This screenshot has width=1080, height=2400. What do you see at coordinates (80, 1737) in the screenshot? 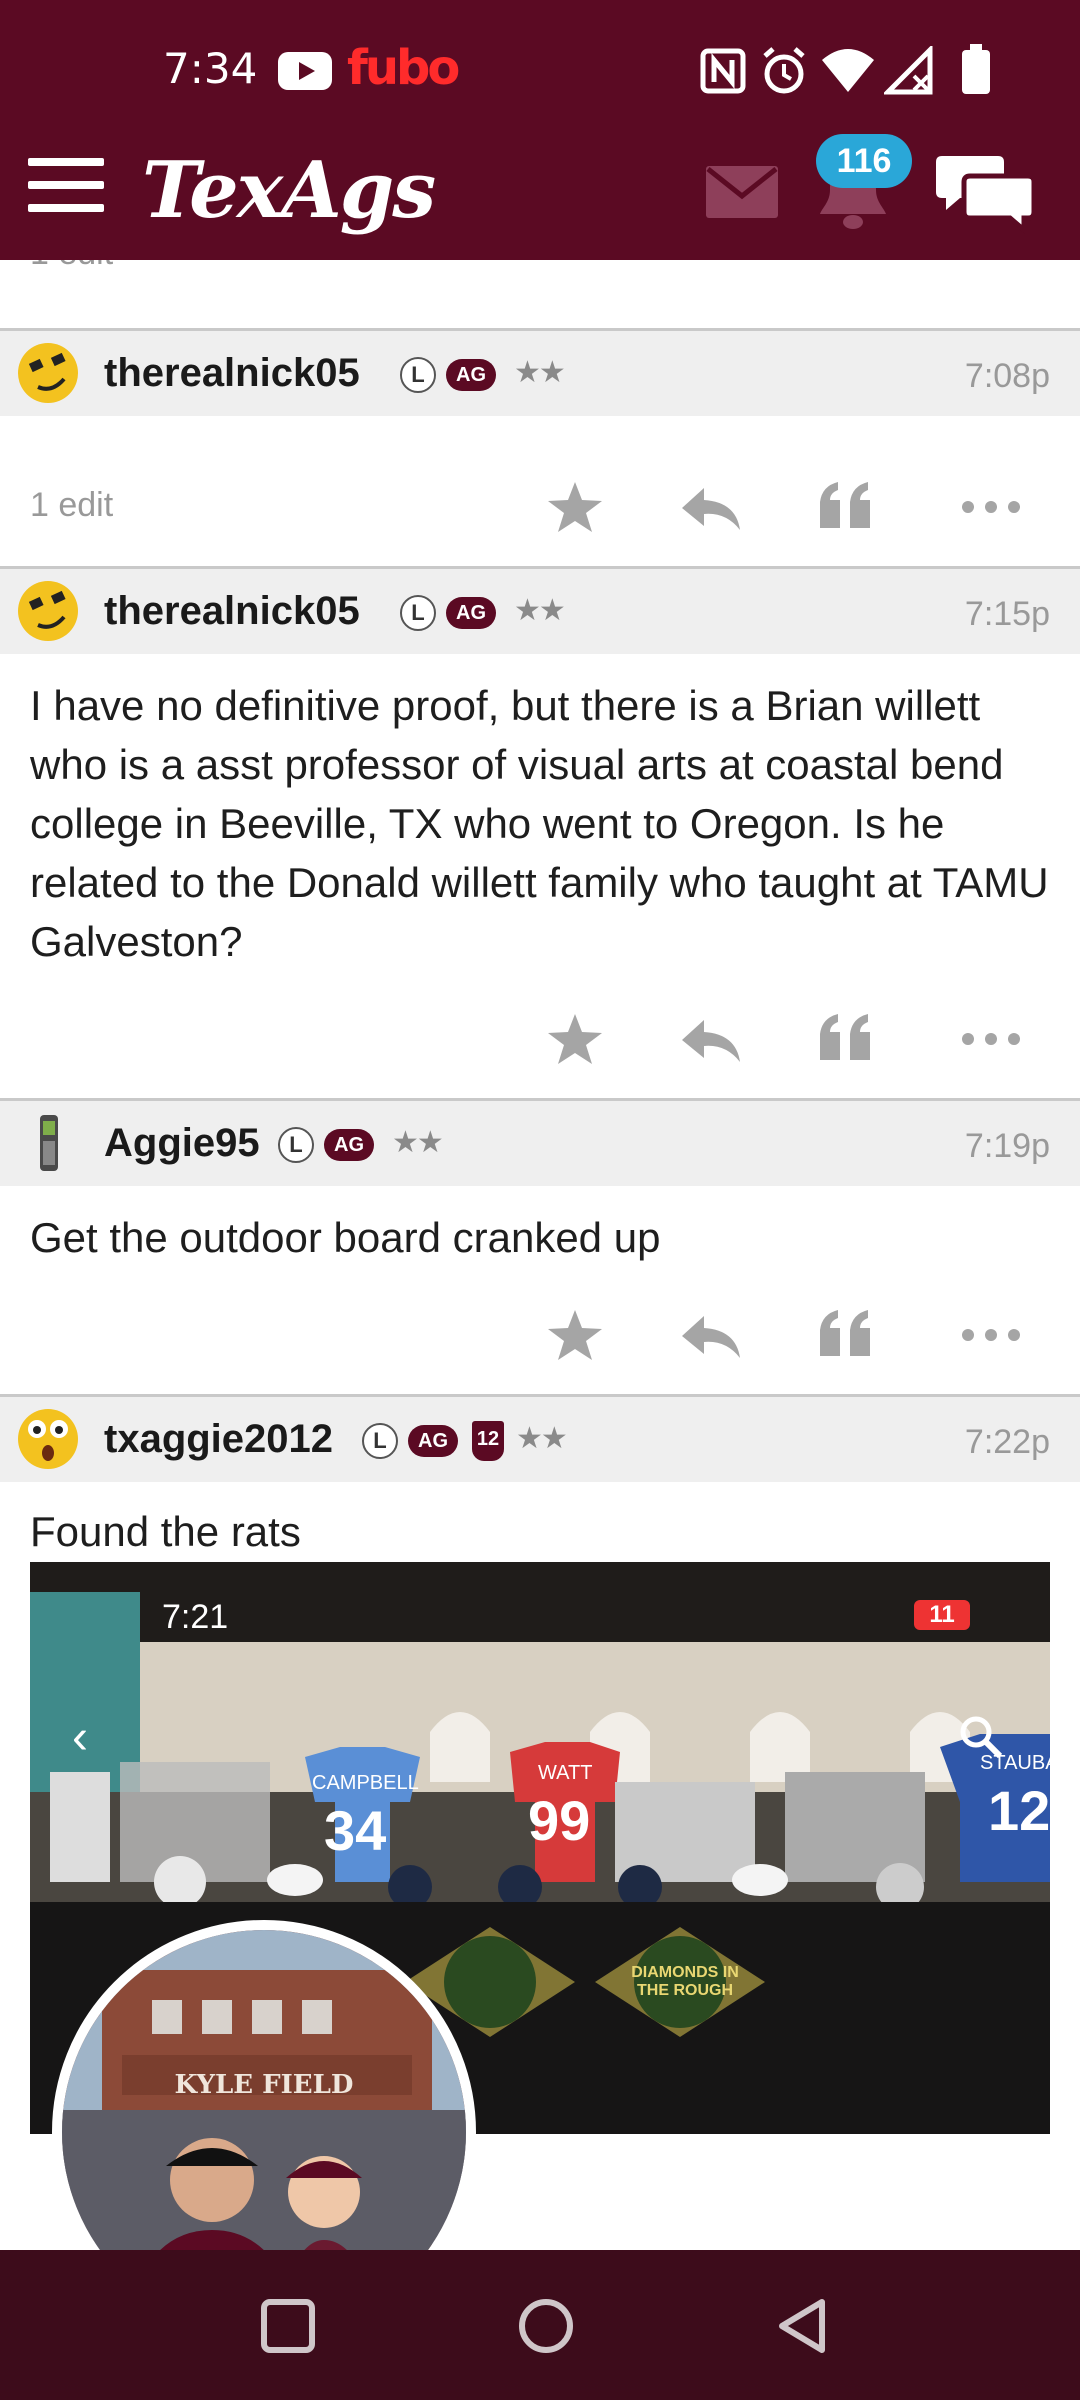
I see `back-chevron-icon: ‹` at bounding box center [80, 1737].